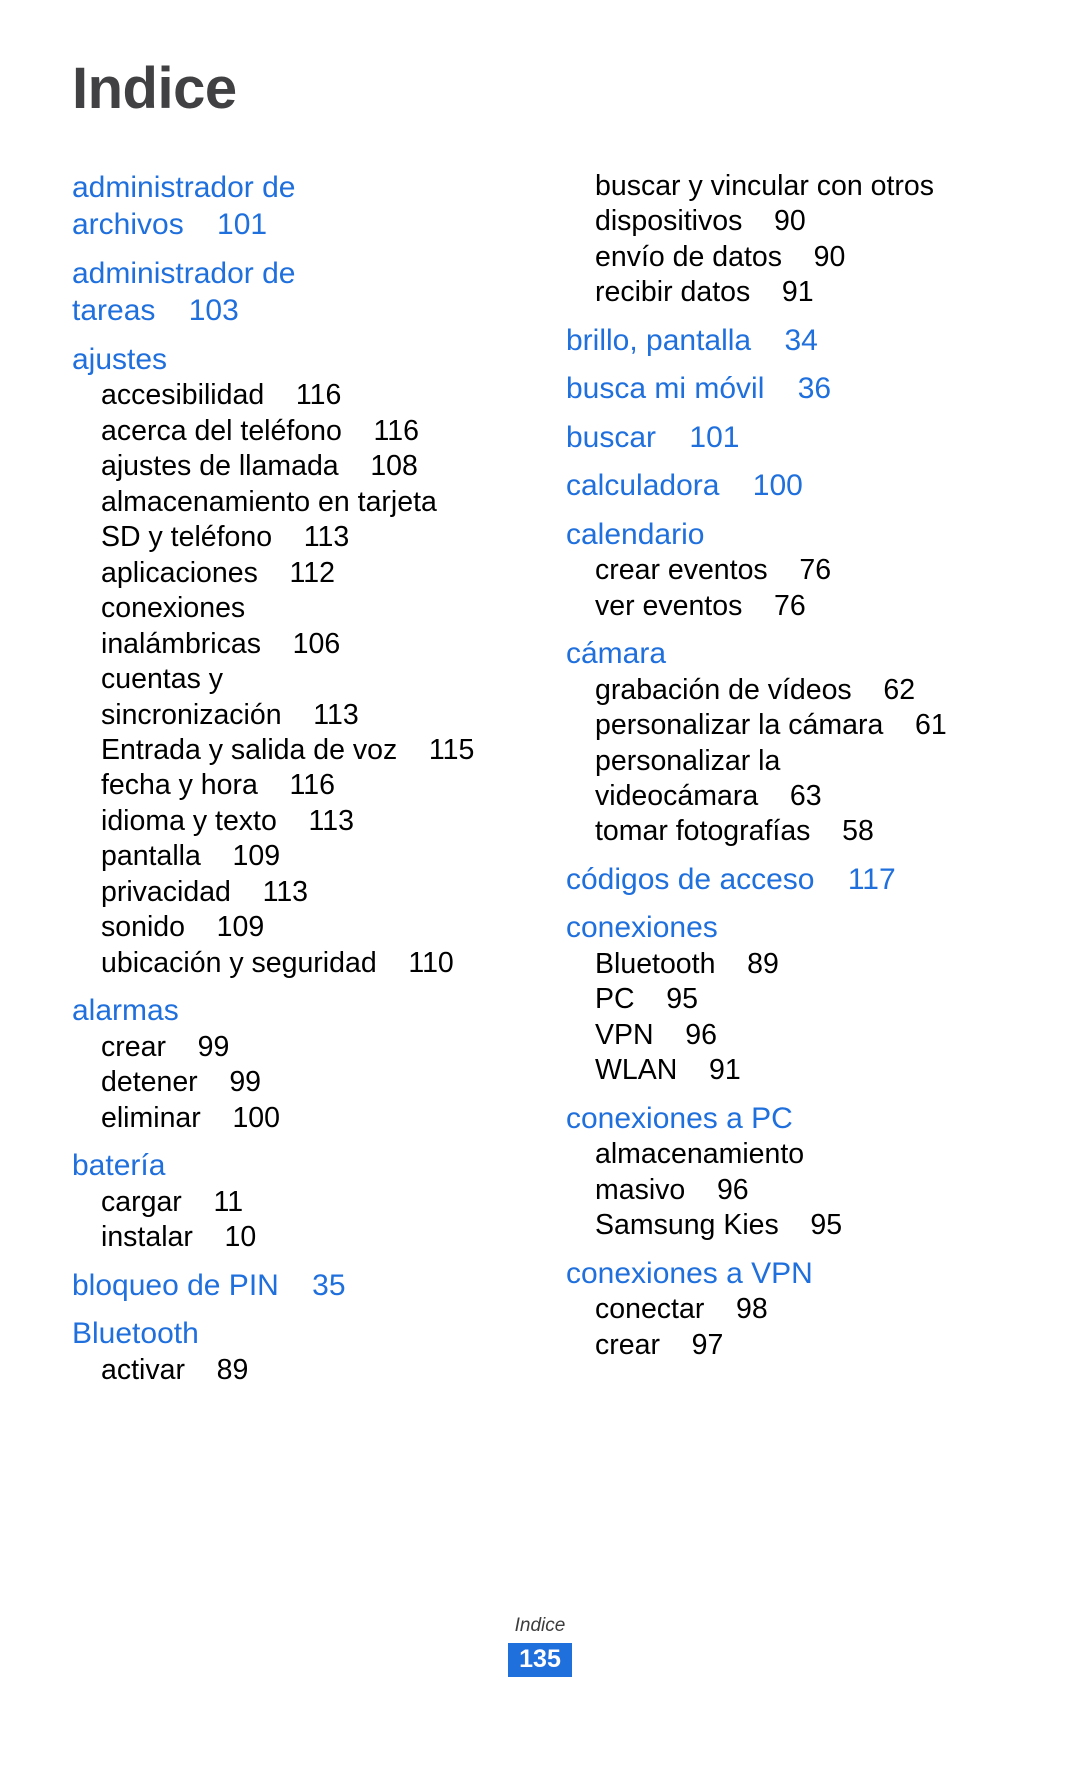 Image resolution: width=1080 pixels, height=1771 pixels. I want to click on index-heading: Bluetooth, so click(135, 1334).